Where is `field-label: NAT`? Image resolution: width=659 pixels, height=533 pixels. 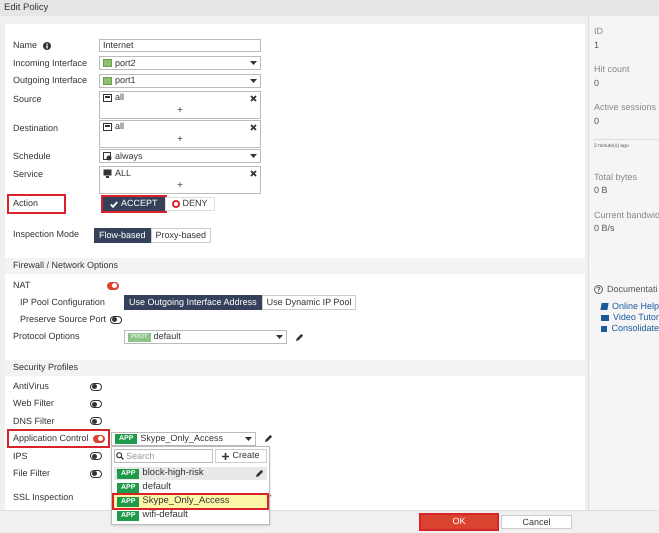
field-label: NAT is located at coordinates (22, 285).